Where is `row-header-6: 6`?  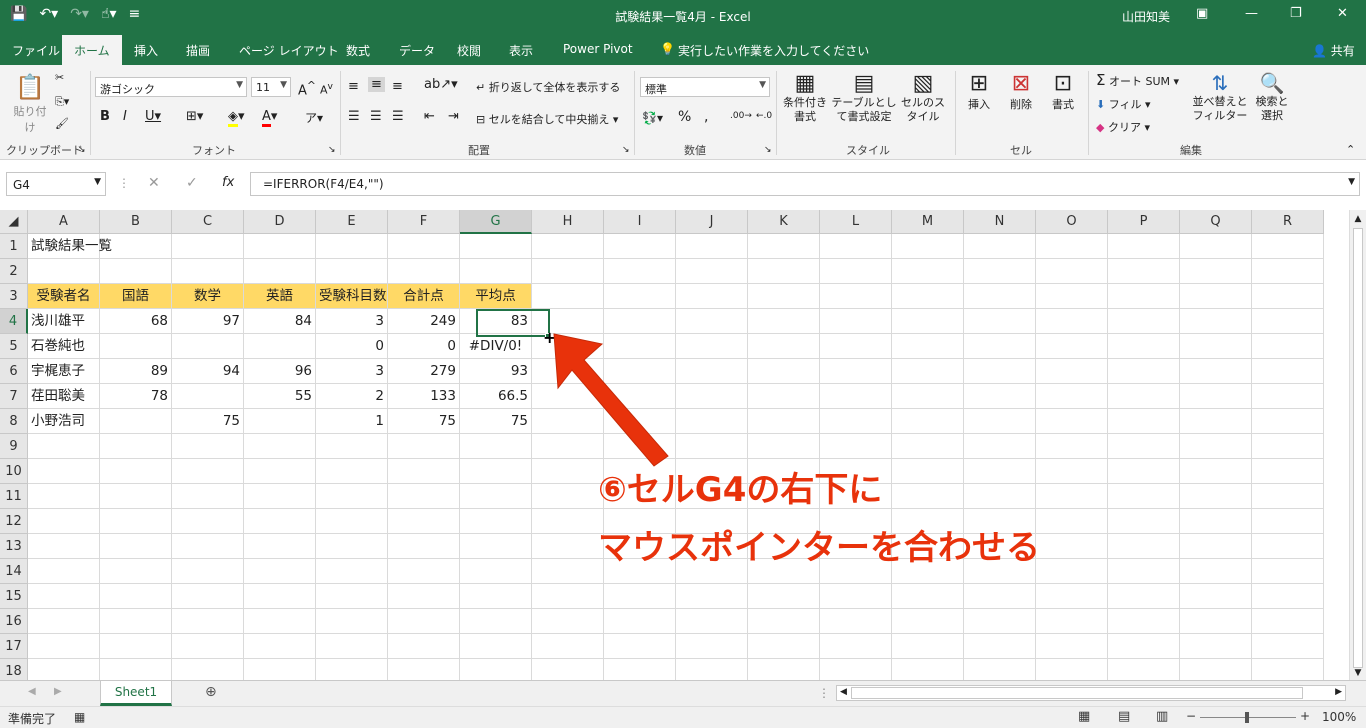
row-header-6: 6 is located at coordinates (14, 371).